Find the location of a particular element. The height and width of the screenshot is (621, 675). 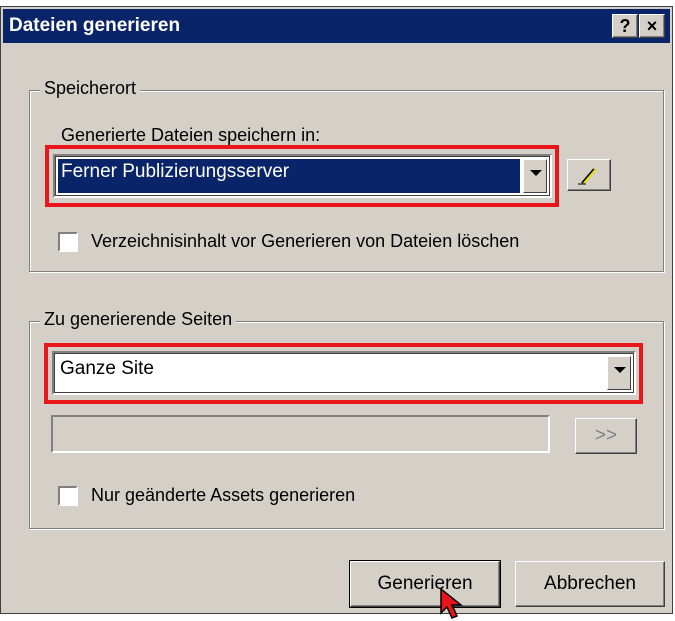

storage-location-value: Ferner Publizierungsserver is located at coordinates (175, 171).